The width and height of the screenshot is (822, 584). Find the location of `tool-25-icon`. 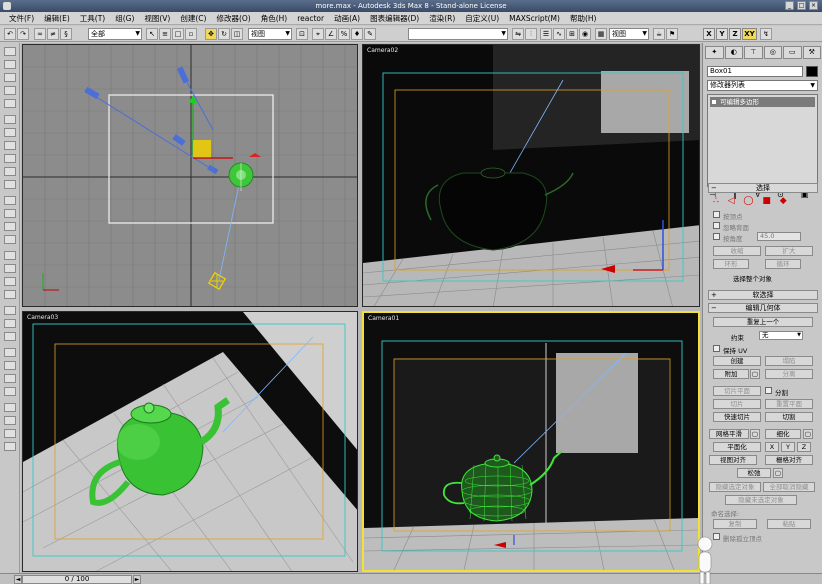

tool-25-icon is located at coordinates (10, 378).